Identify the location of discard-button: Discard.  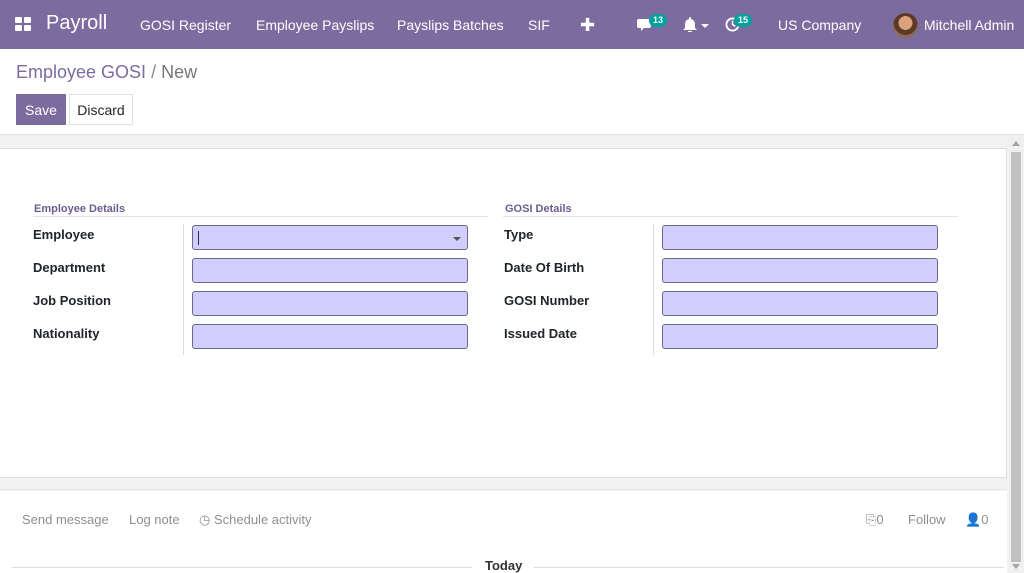
(101, 109).